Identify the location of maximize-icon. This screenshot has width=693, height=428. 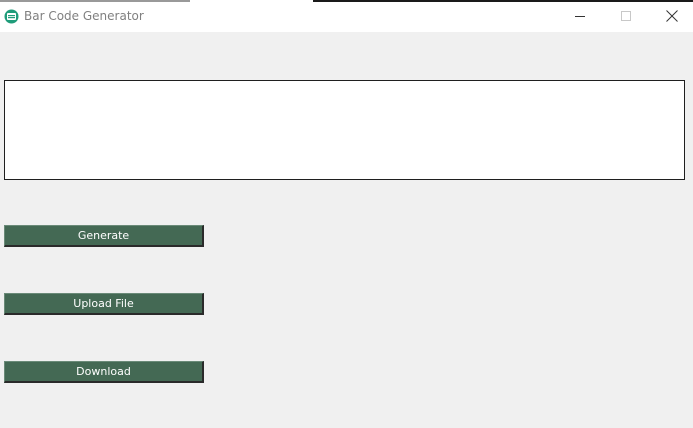
(626, 16).